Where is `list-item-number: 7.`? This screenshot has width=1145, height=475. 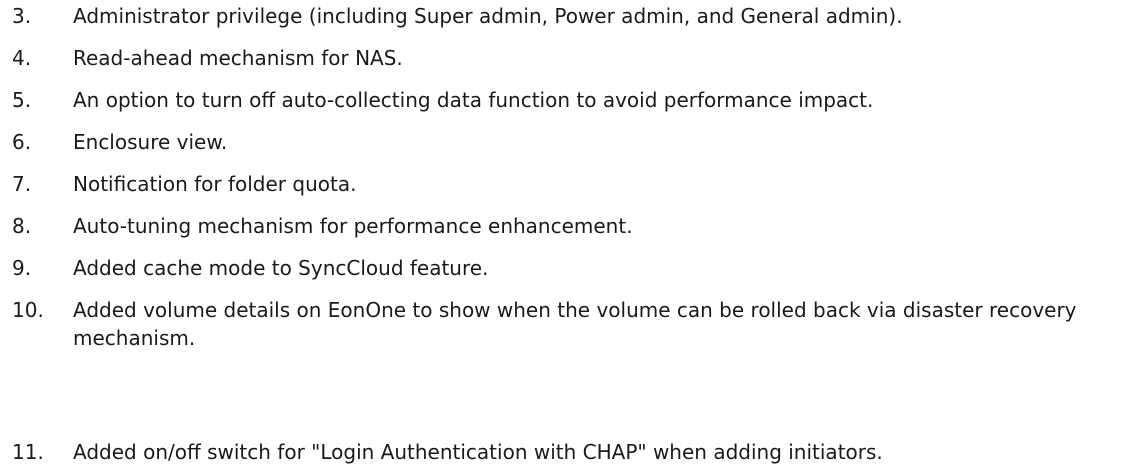
list-item-number: 7. is located at coordinates (22, 184).